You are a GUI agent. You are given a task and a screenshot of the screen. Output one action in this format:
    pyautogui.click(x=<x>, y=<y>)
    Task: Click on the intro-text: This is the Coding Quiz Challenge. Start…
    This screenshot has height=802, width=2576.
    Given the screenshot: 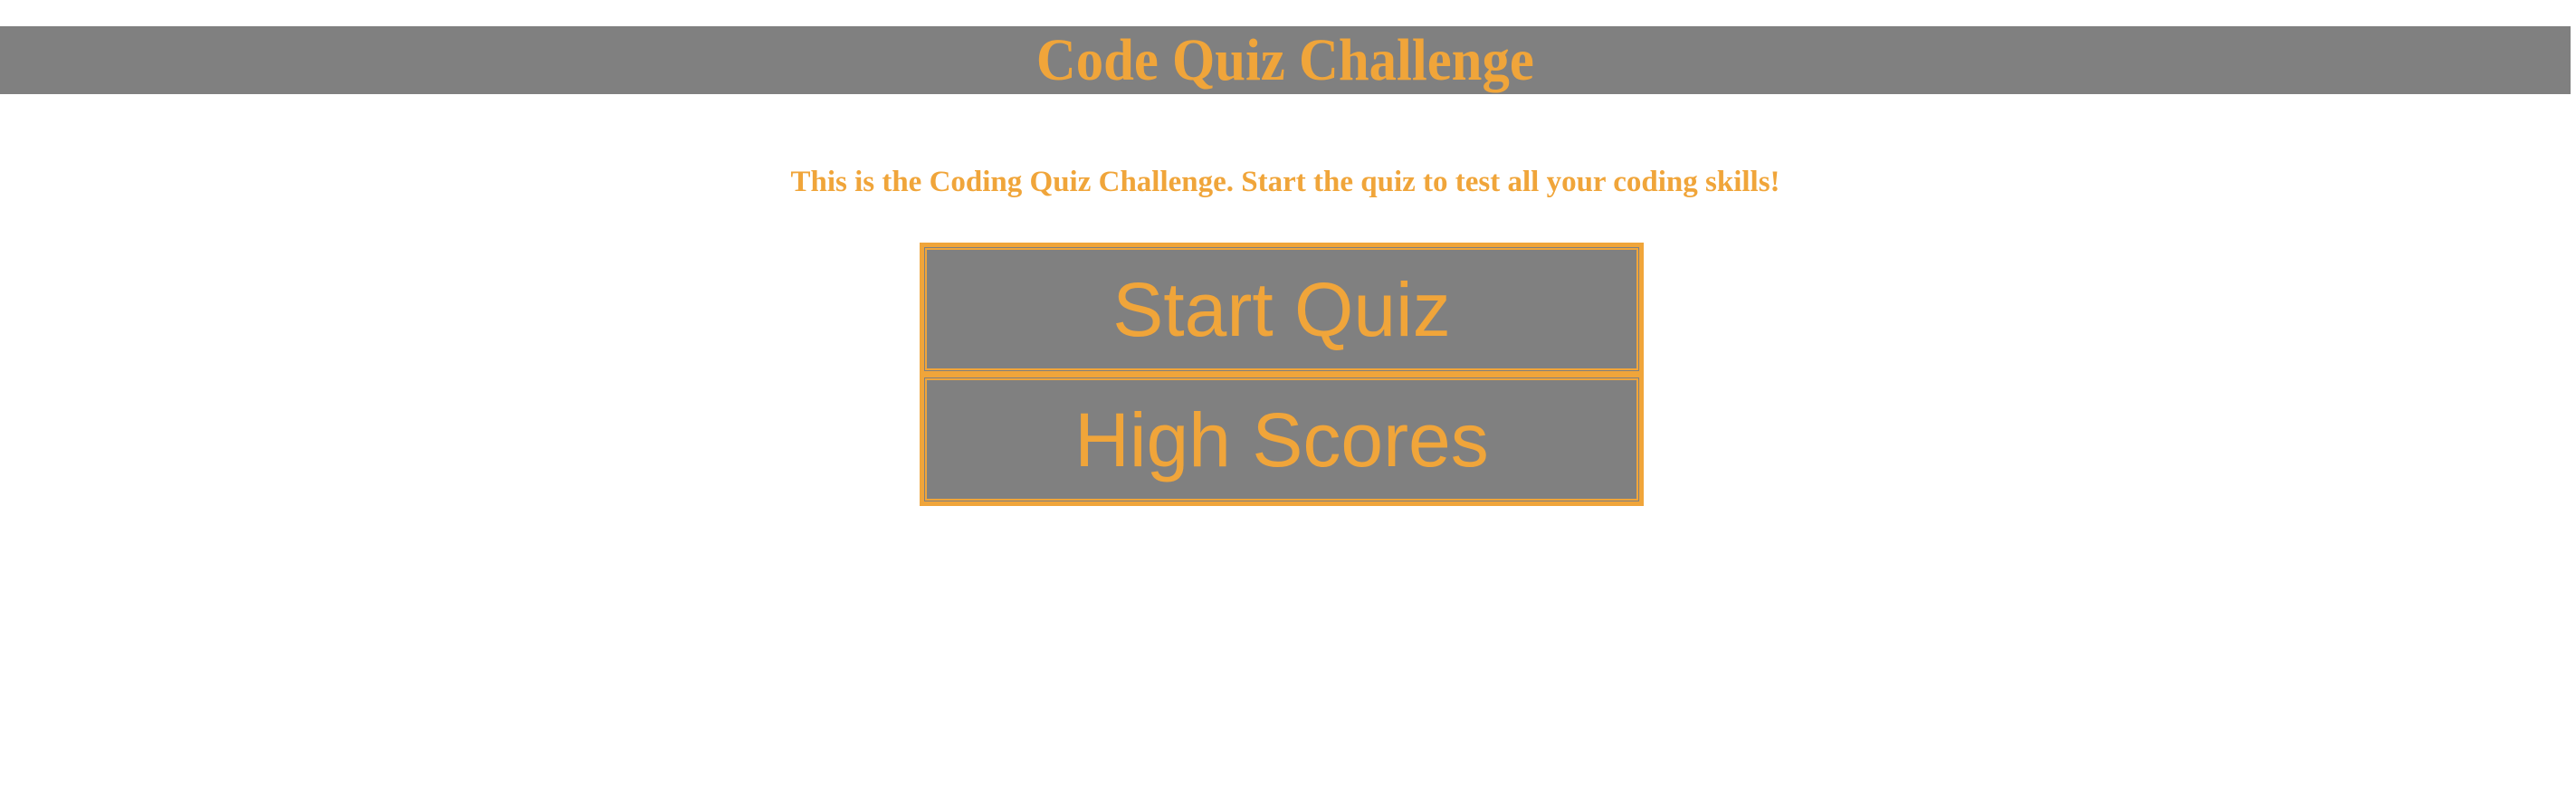 What is the action you would take?
    pyautogui.click(x=1285, y=182)
    